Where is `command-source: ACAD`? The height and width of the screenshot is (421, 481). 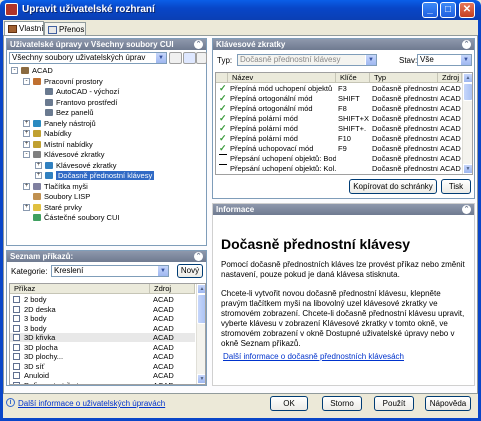
command-source: ACAD is located at coordinates (163, 375).